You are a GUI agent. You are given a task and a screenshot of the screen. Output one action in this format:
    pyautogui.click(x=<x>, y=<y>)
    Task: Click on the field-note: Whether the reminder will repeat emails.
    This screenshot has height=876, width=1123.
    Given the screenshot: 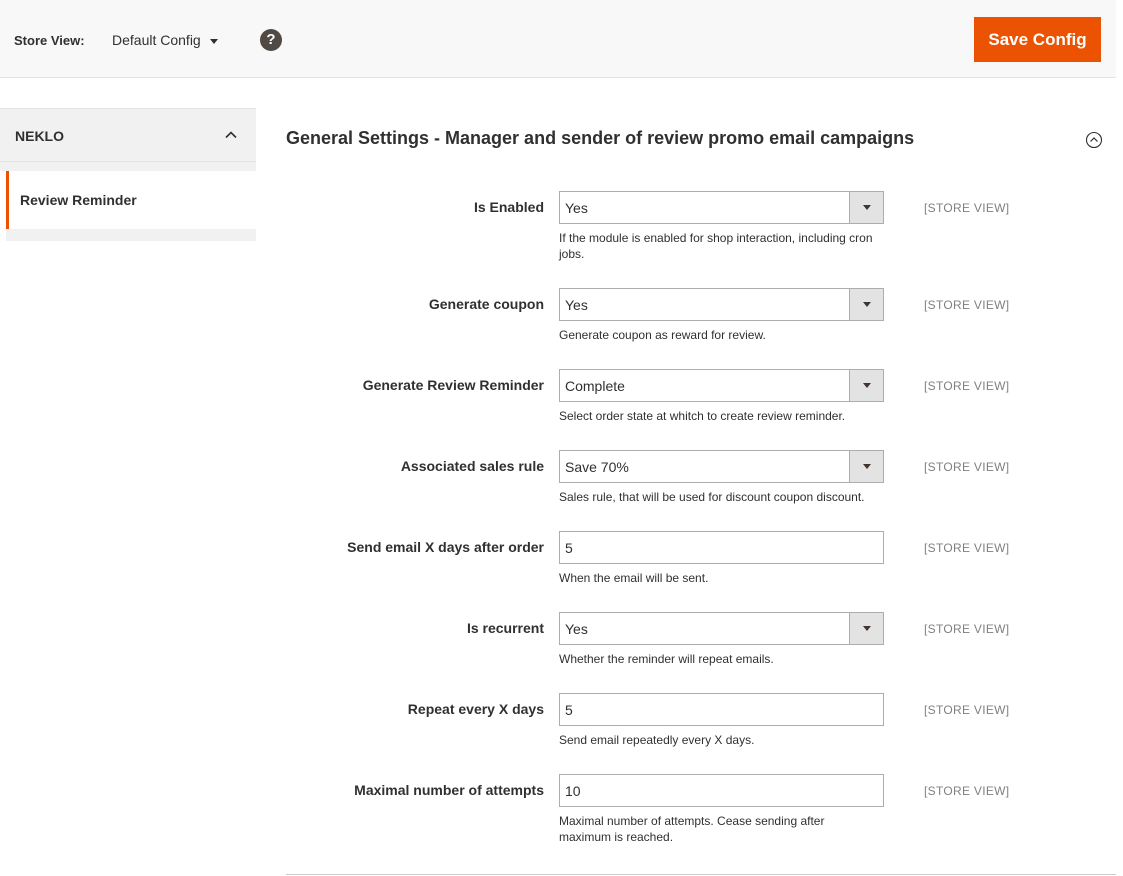 What is the action you would take?
    pyautogui.click(x=666, y=659)
    